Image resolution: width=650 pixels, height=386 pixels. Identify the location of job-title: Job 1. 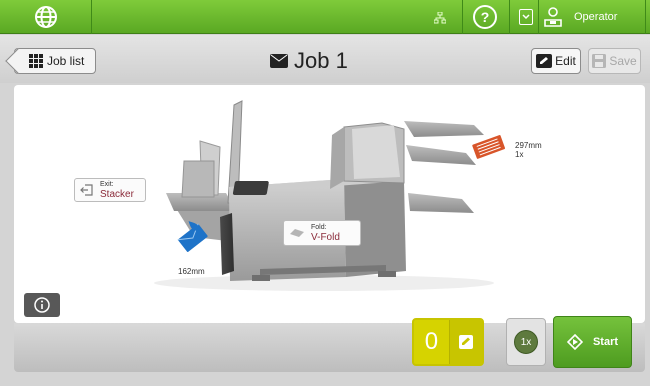
(321, 60).